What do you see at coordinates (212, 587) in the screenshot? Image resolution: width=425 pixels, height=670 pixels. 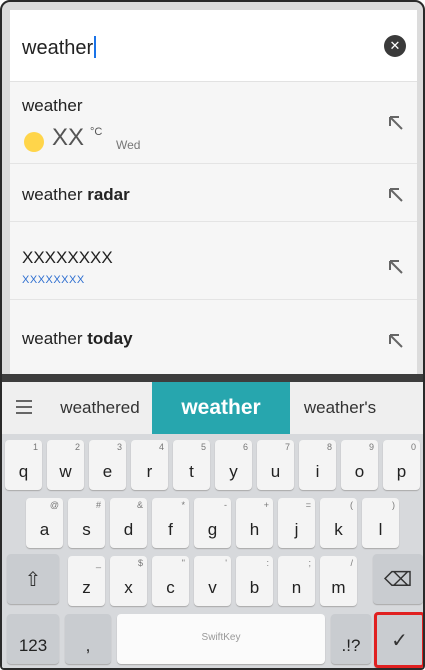 I see `key-label: v` at bounding box center [212, 587].